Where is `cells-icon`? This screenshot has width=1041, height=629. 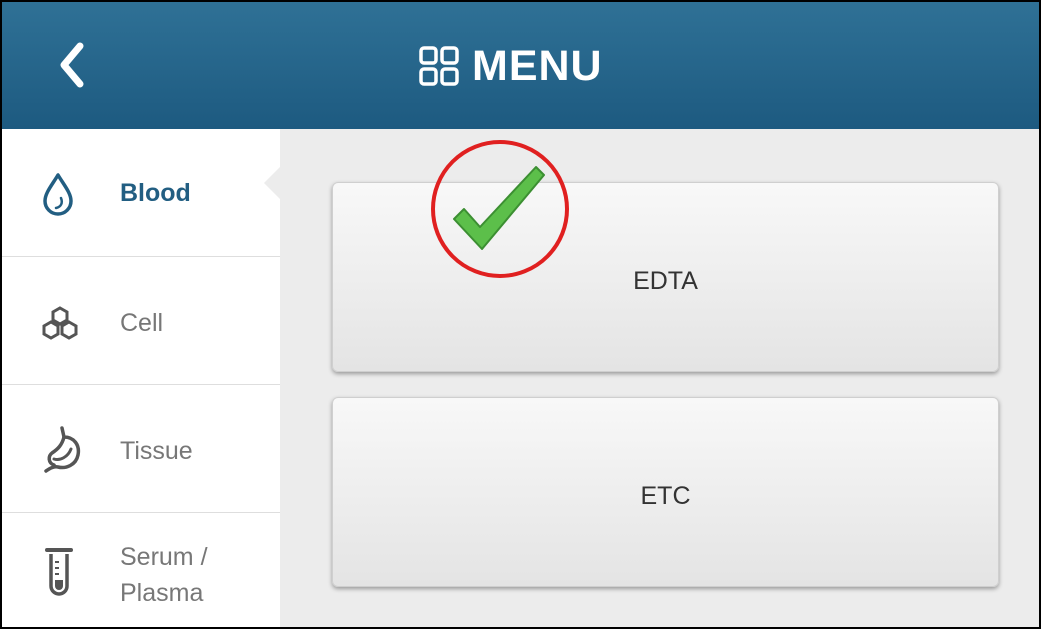 cells-icon is located at coordinates (60, 323).